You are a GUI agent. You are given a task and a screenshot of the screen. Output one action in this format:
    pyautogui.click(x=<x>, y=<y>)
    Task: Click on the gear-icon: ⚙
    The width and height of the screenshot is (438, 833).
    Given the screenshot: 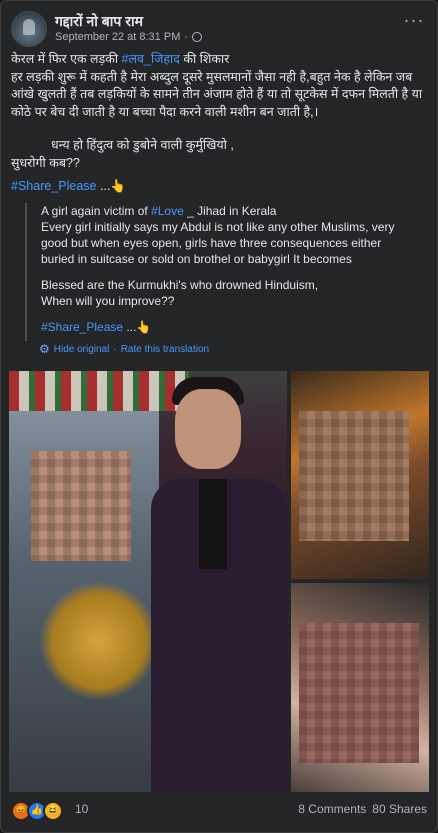 What is the action you would take?
    pyautogui.click(x=44, y=349)
    